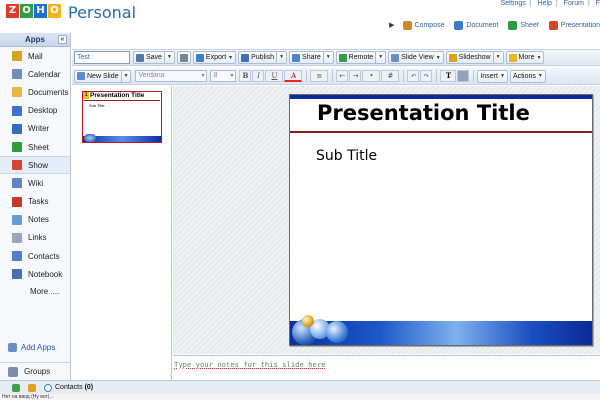  Describe the element at coordinates (293, 76) in the screenshot. I see `text-color-button: A` at that location.